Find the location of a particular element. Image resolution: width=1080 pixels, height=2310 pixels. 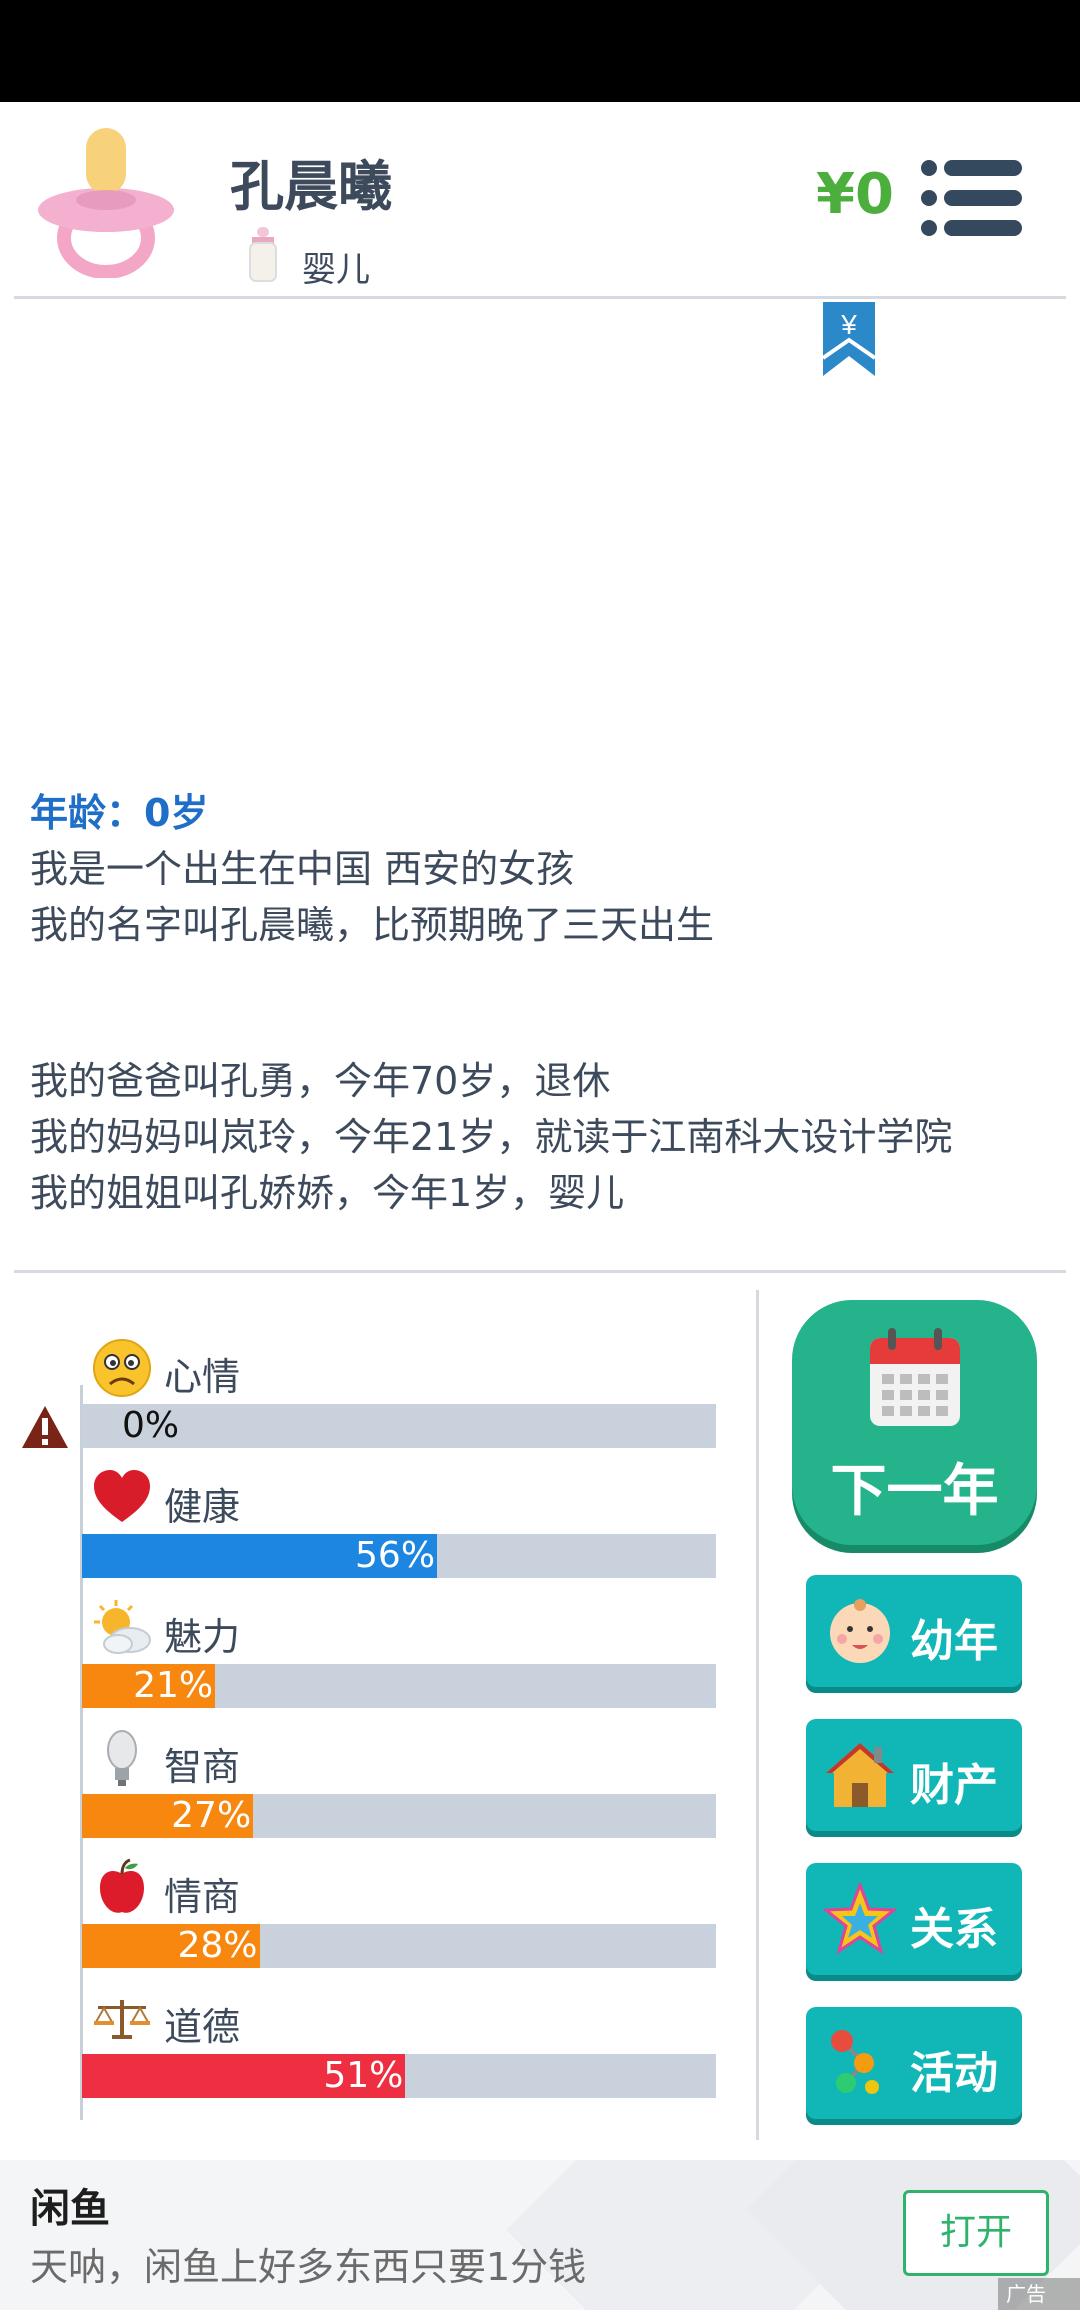

baby-bottle-icon is located at coordinates (263, 254).